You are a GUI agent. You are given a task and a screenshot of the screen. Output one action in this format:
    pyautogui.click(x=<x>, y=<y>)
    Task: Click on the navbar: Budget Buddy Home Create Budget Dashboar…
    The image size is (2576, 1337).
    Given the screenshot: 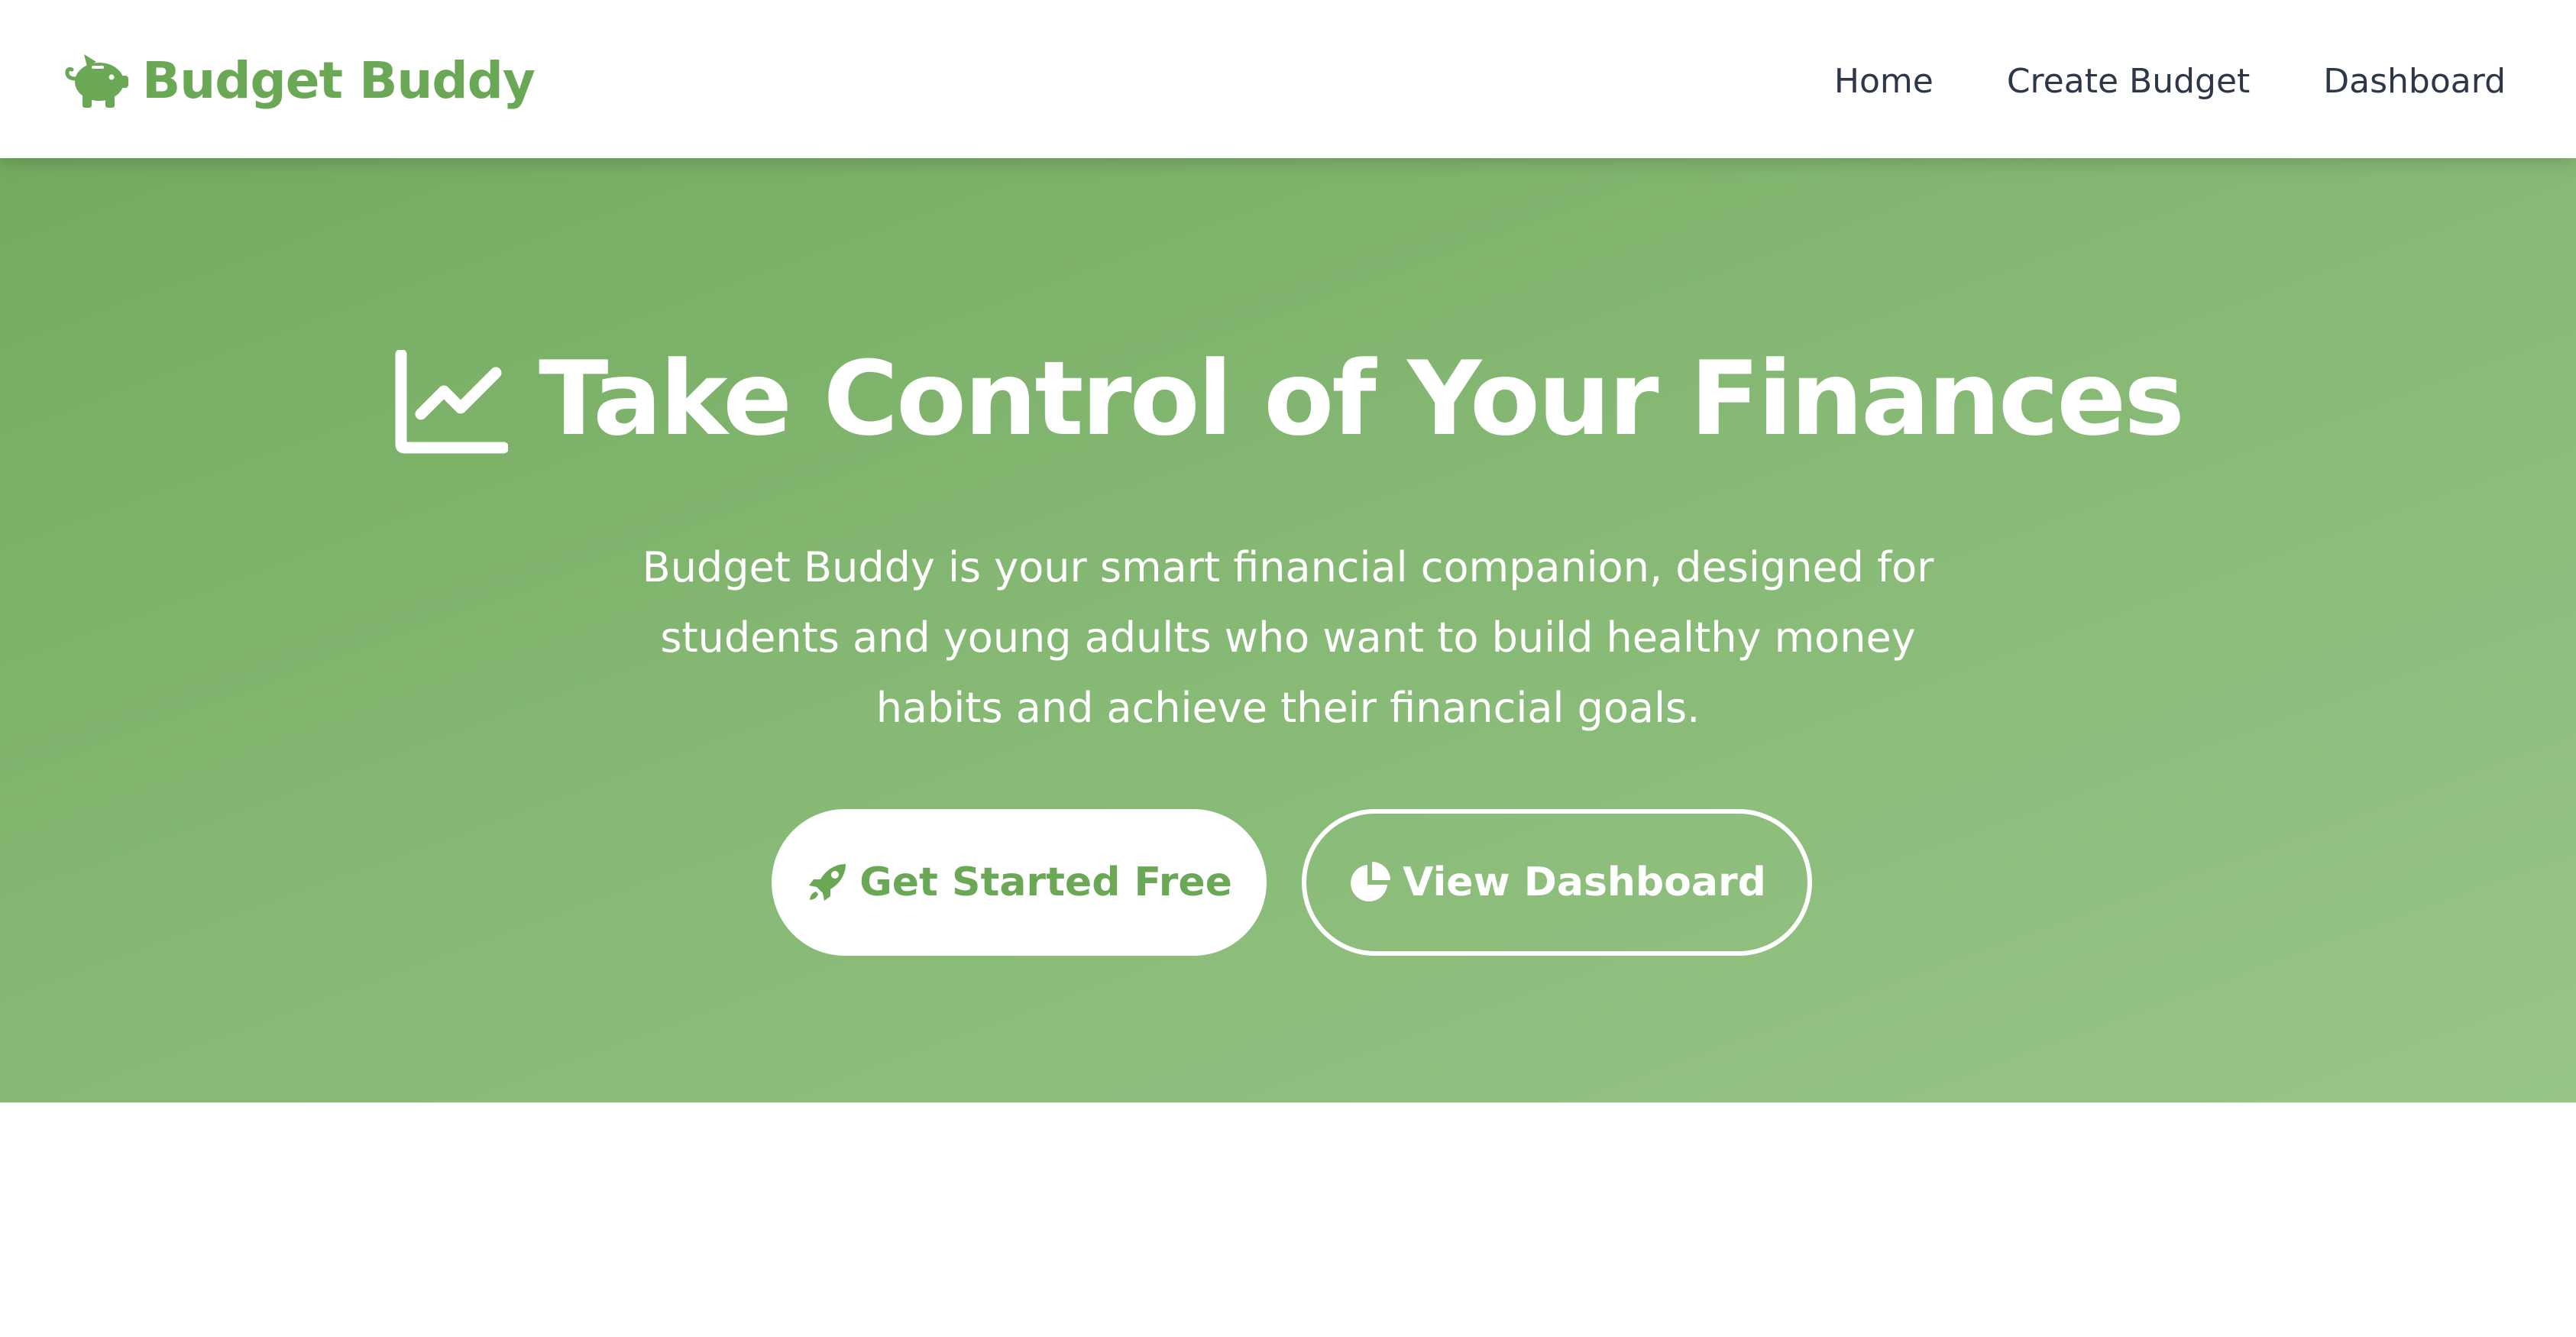 What is the action you would take?
    pyautogui.click(x=1288, y=79)
    